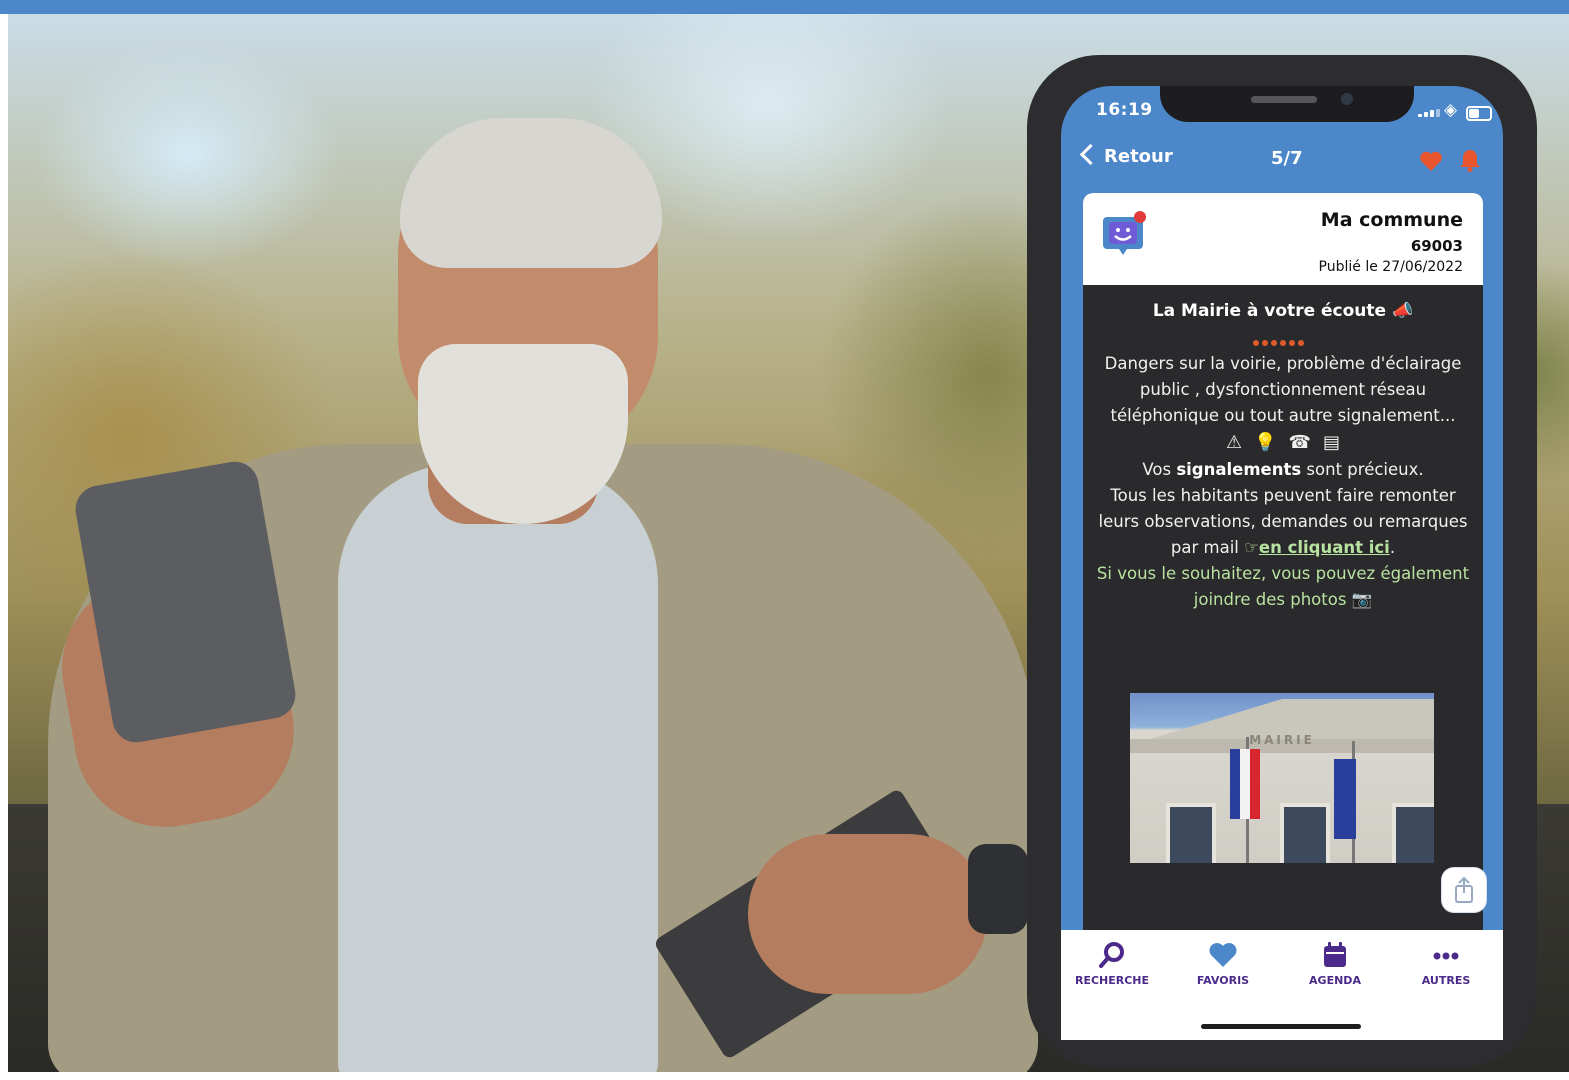 The image size is (1569, 1080). What do you see at coordinates (1124, 233) in the screenshot?
I see `chat-smiley-icon` at bounding box center [1124, 233].